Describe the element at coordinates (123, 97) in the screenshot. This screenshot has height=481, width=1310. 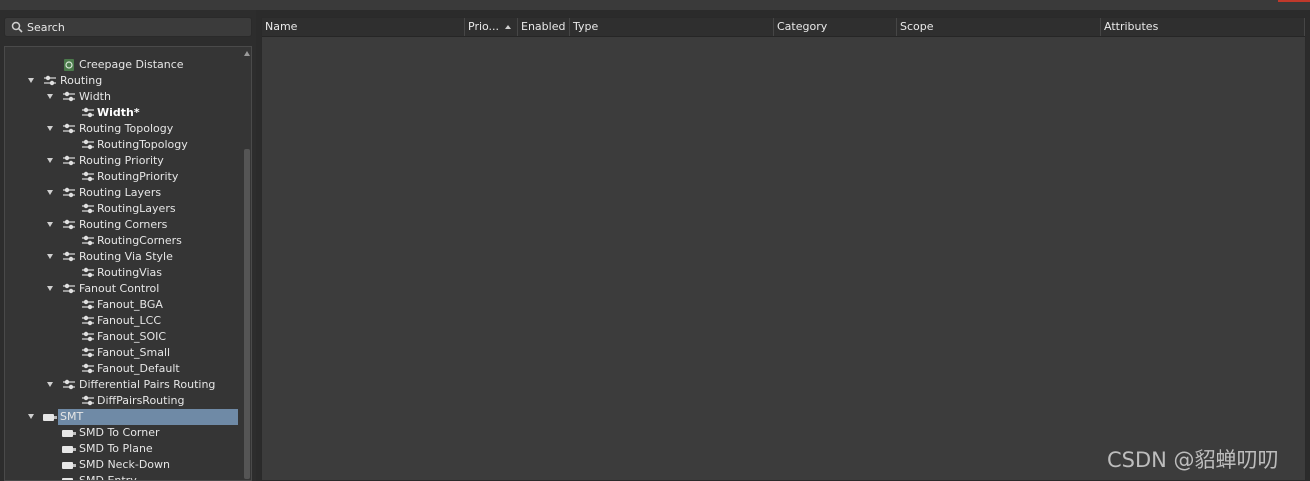
I see `tree-item-width: Width` at that location.